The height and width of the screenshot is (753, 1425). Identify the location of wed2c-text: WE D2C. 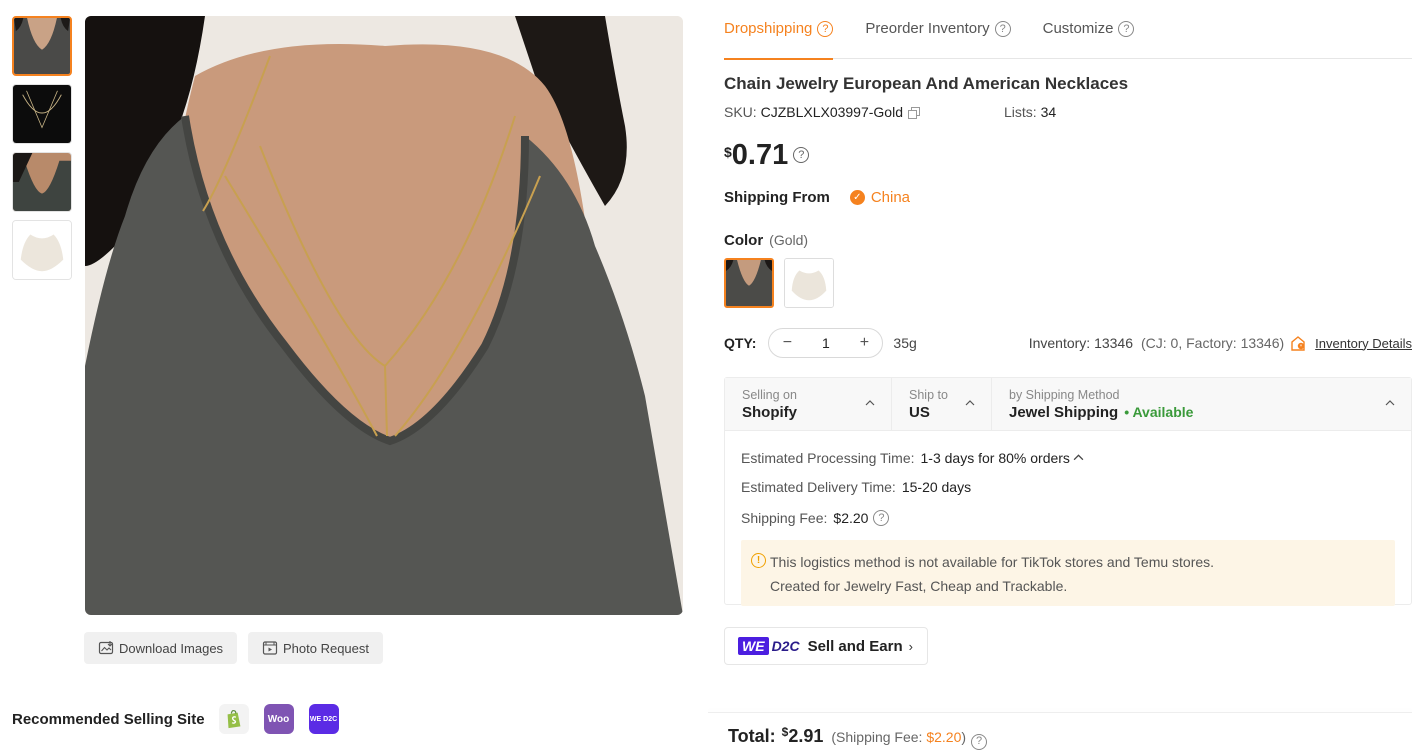
(323, 719).